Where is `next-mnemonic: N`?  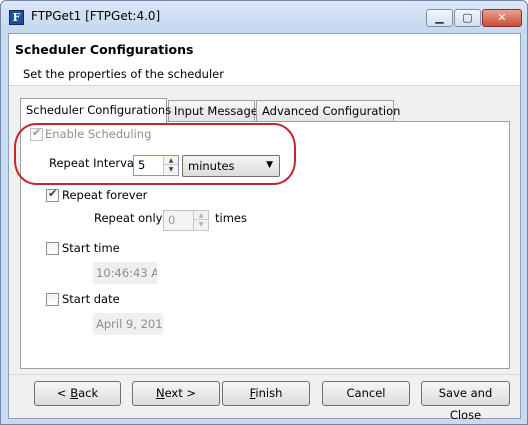 next-mnemonic: N is located at coordinates (160, 393).